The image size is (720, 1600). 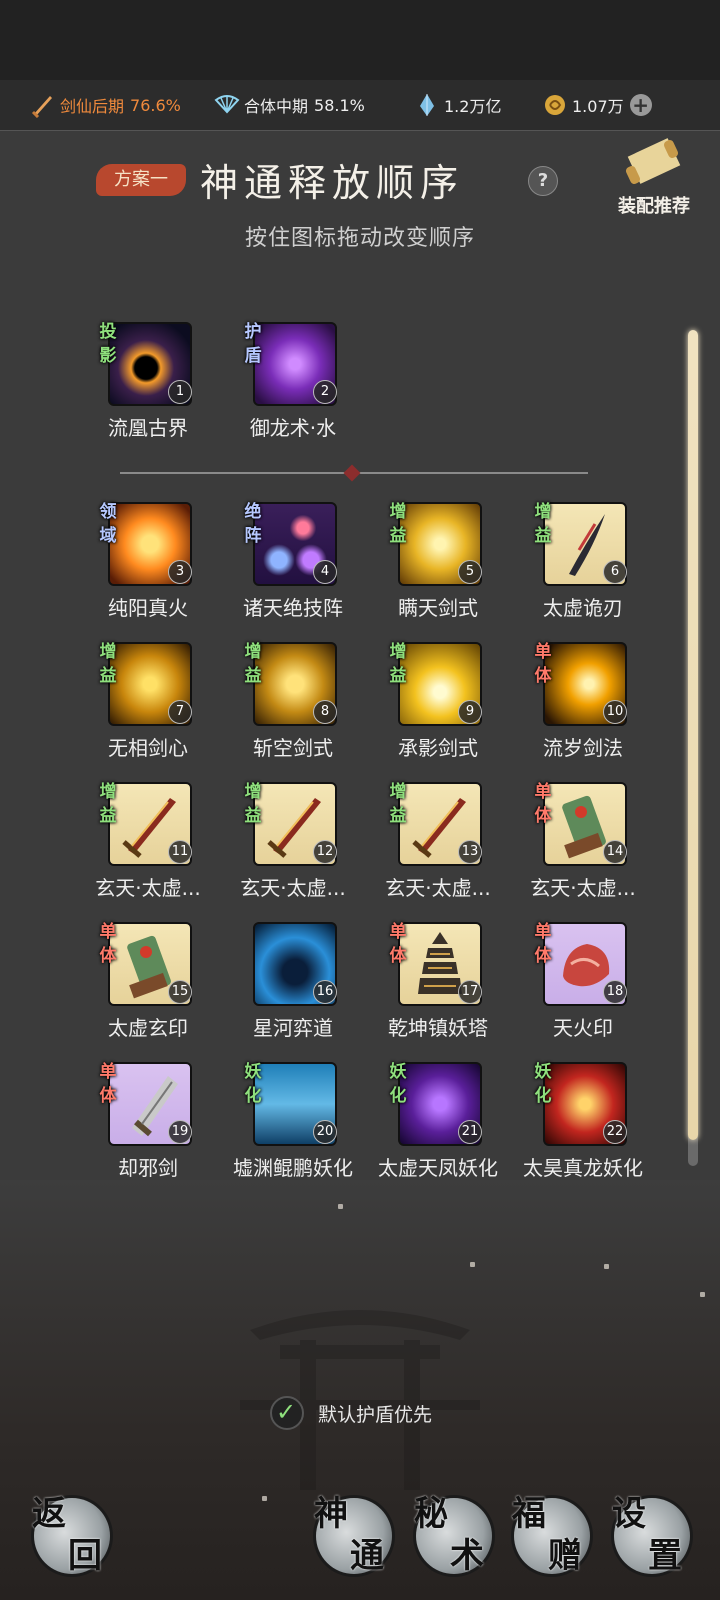 I want to click on gate-silhouette, so click(x=360, y=1400).